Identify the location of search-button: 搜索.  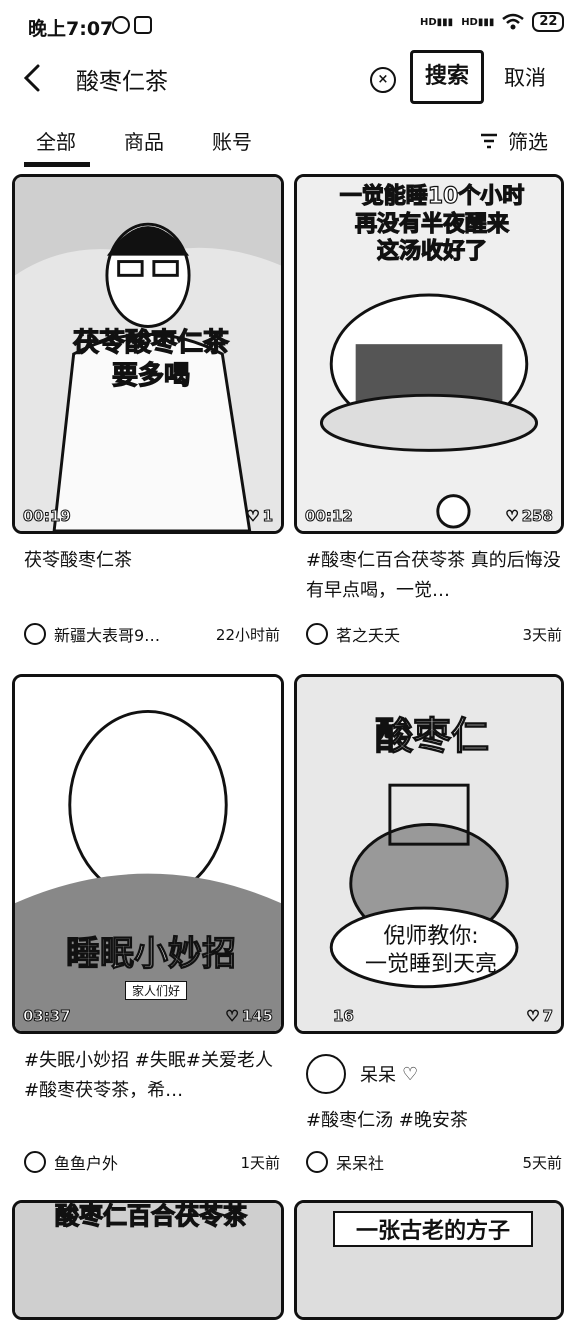
(447, 77).